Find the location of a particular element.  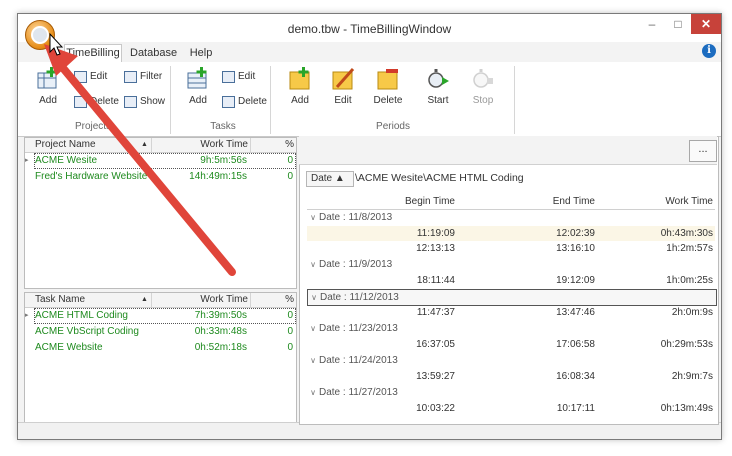

column-end-time: End Time is located at coordinates (531, 202).